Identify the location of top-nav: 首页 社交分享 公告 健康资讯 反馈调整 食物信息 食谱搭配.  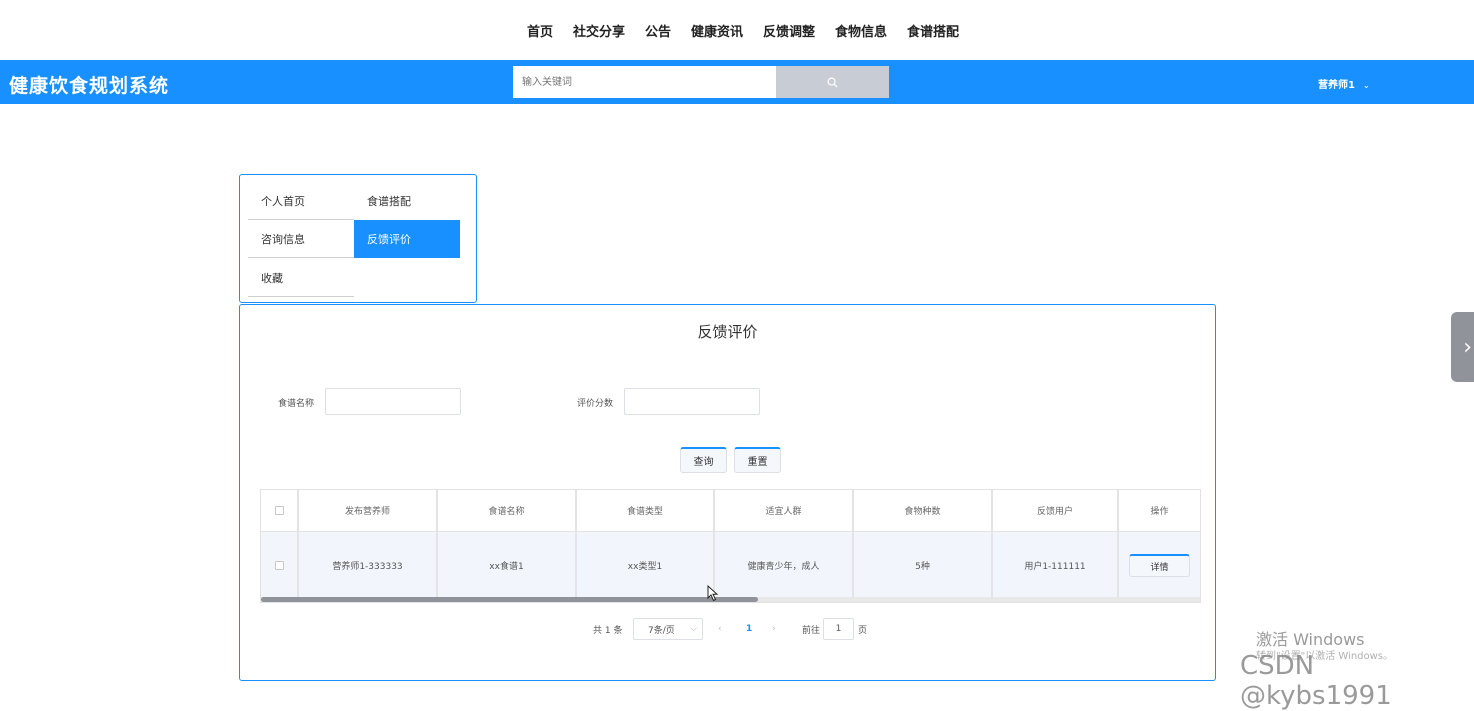
(737, 30).